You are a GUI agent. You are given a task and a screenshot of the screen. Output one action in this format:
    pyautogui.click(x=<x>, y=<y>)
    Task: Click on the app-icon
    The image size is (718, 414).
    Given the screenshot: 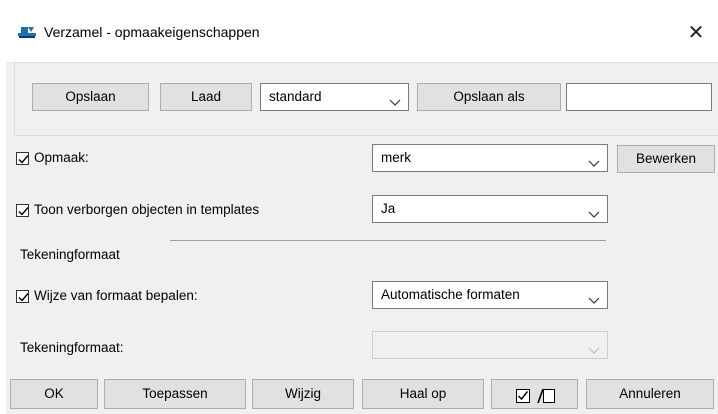 What is the action you would take?
    pyautogui.click(x=28, y=31)
    